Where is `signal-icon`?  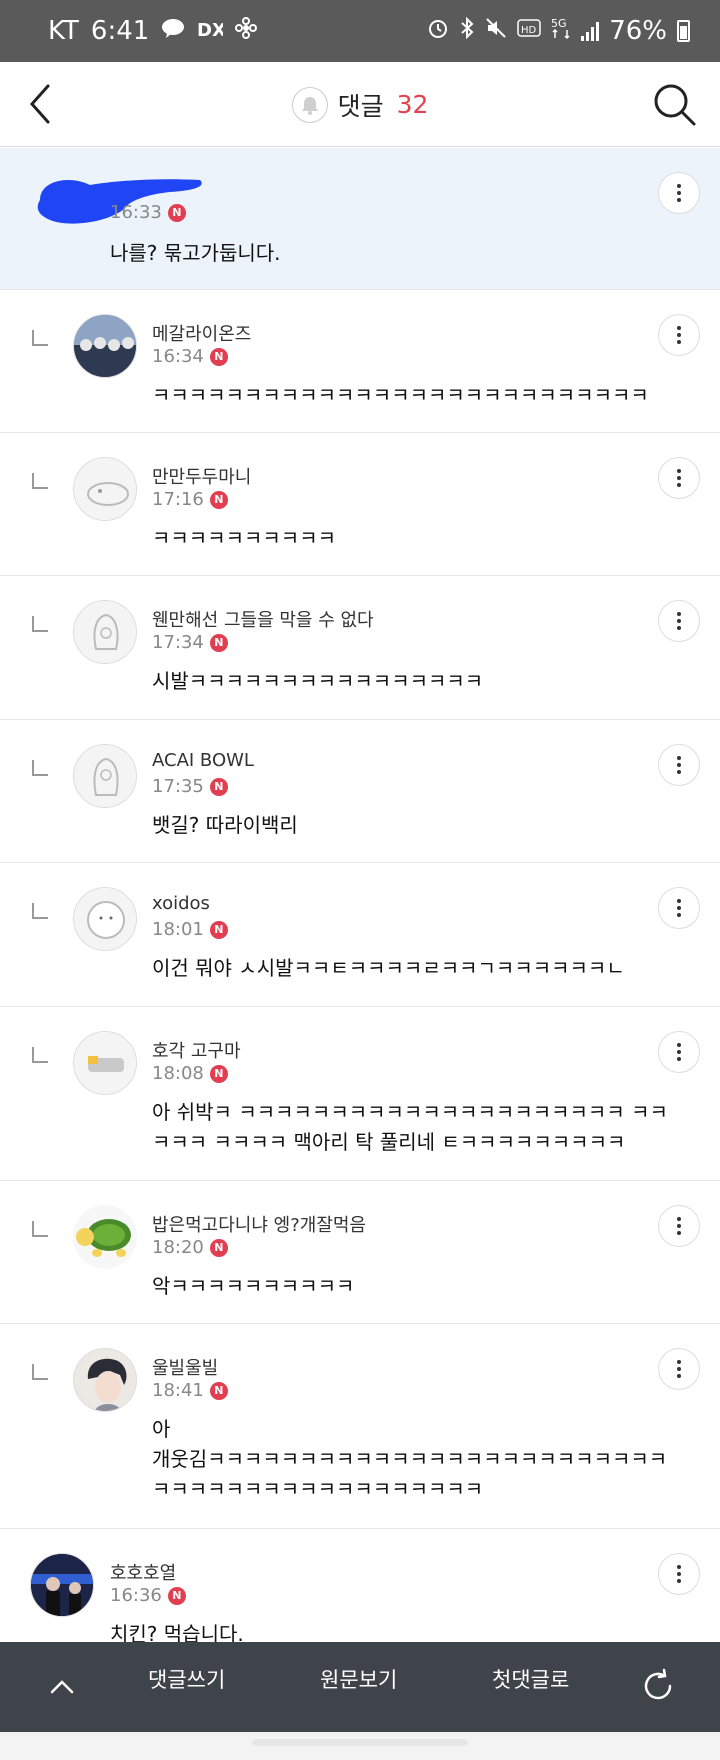
signal-icon is located at coordinates (590, 31).